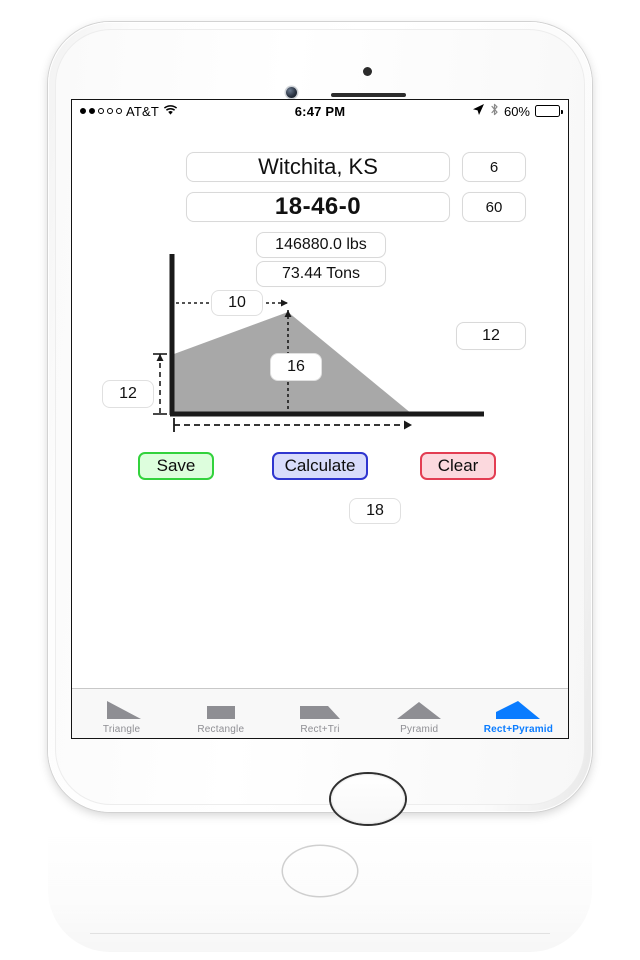 The height and width of the screenshot is (960, 640). What do you see at coordinates (320, 466) in the screenshot?
I see `calculate-button: Calculate` at bounding box center [320, 466].